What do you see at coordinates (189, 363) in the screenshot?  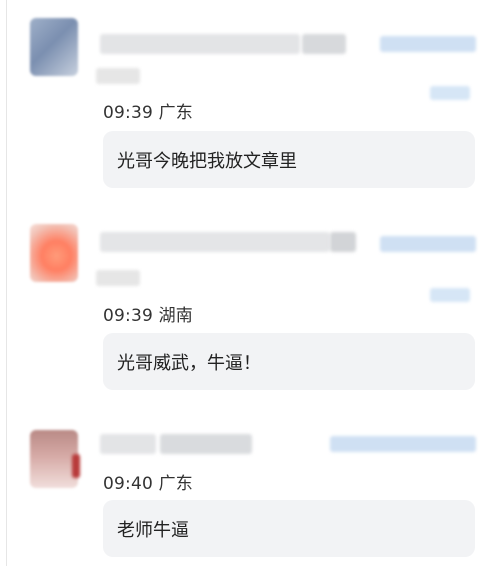 I see `comment-text: 光哥威武，牛逼！` at bounding box center [189, 363].